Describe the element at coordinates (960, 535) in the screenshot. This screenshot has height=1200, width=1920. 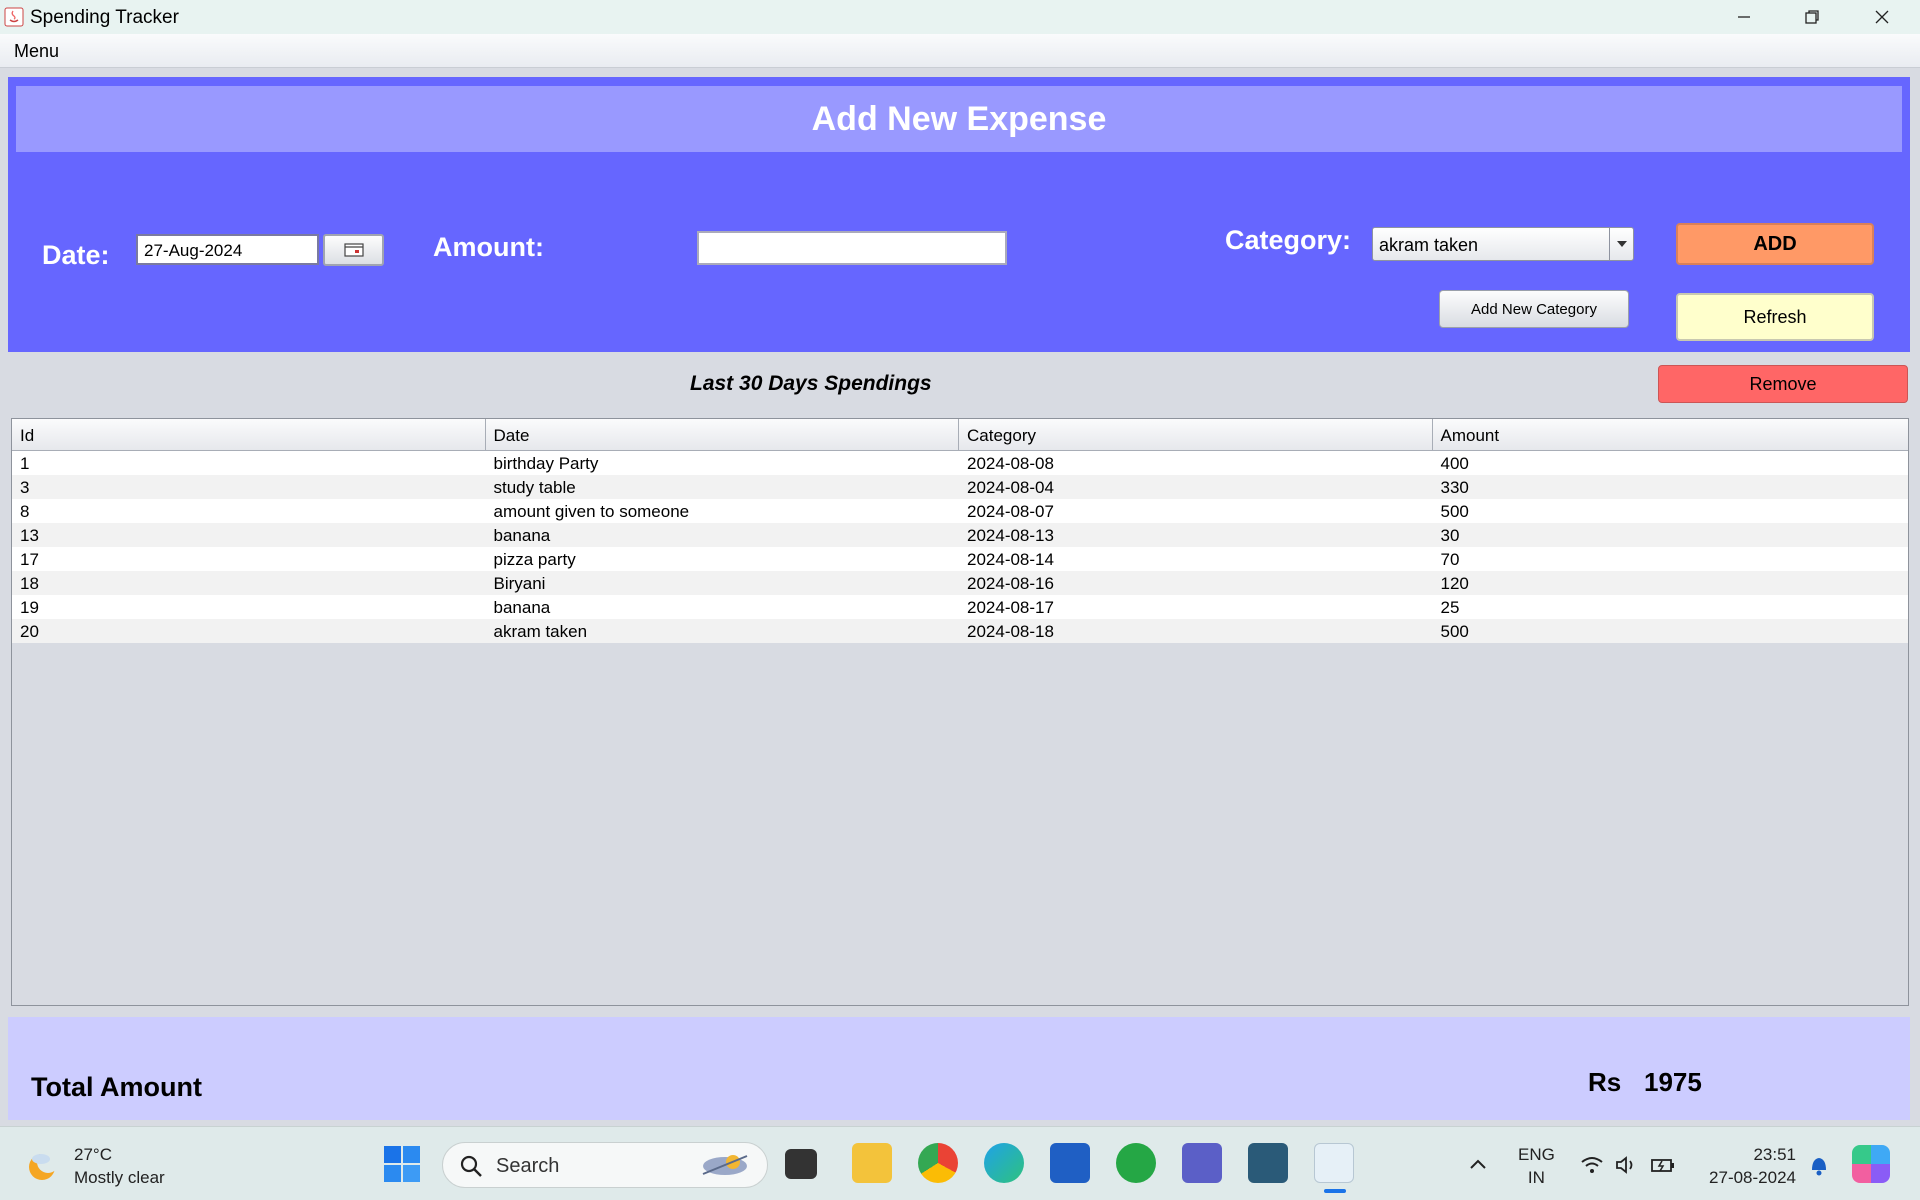
I see `table-row: 13 banana 2024-08-13 30` at that location.